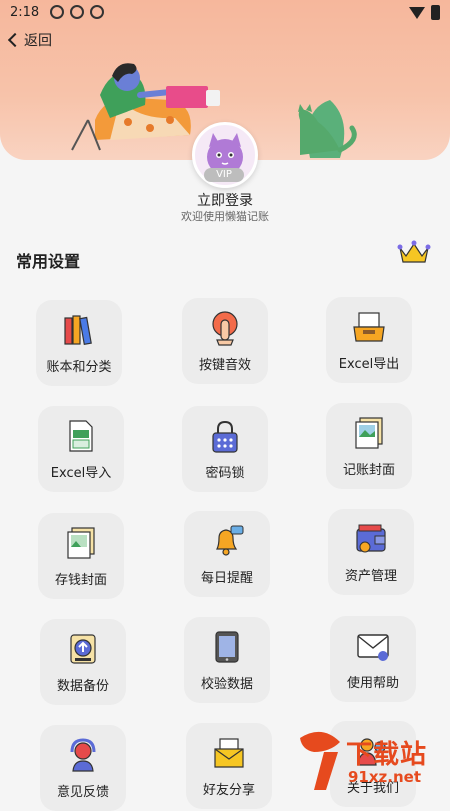 The image size is (450, 811). I want to click on settings-item-savings-cover: 存钱封面, so click(81, 556).